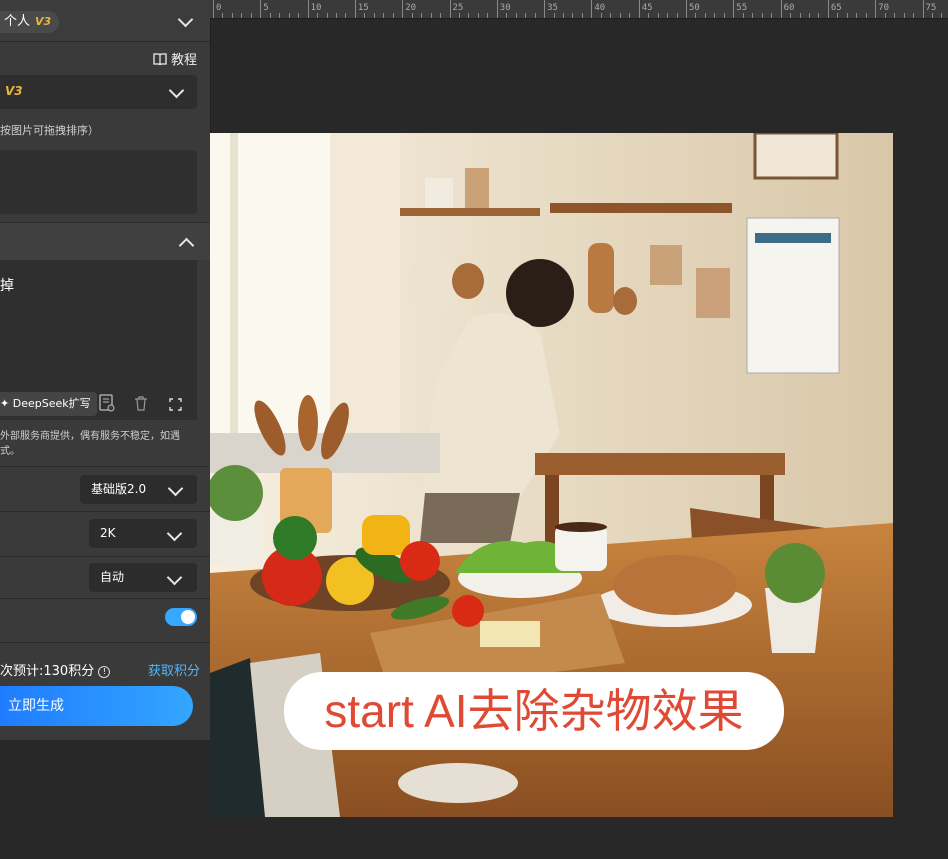  I want to click on ruler-tick-label: 15, so click(363, 8).